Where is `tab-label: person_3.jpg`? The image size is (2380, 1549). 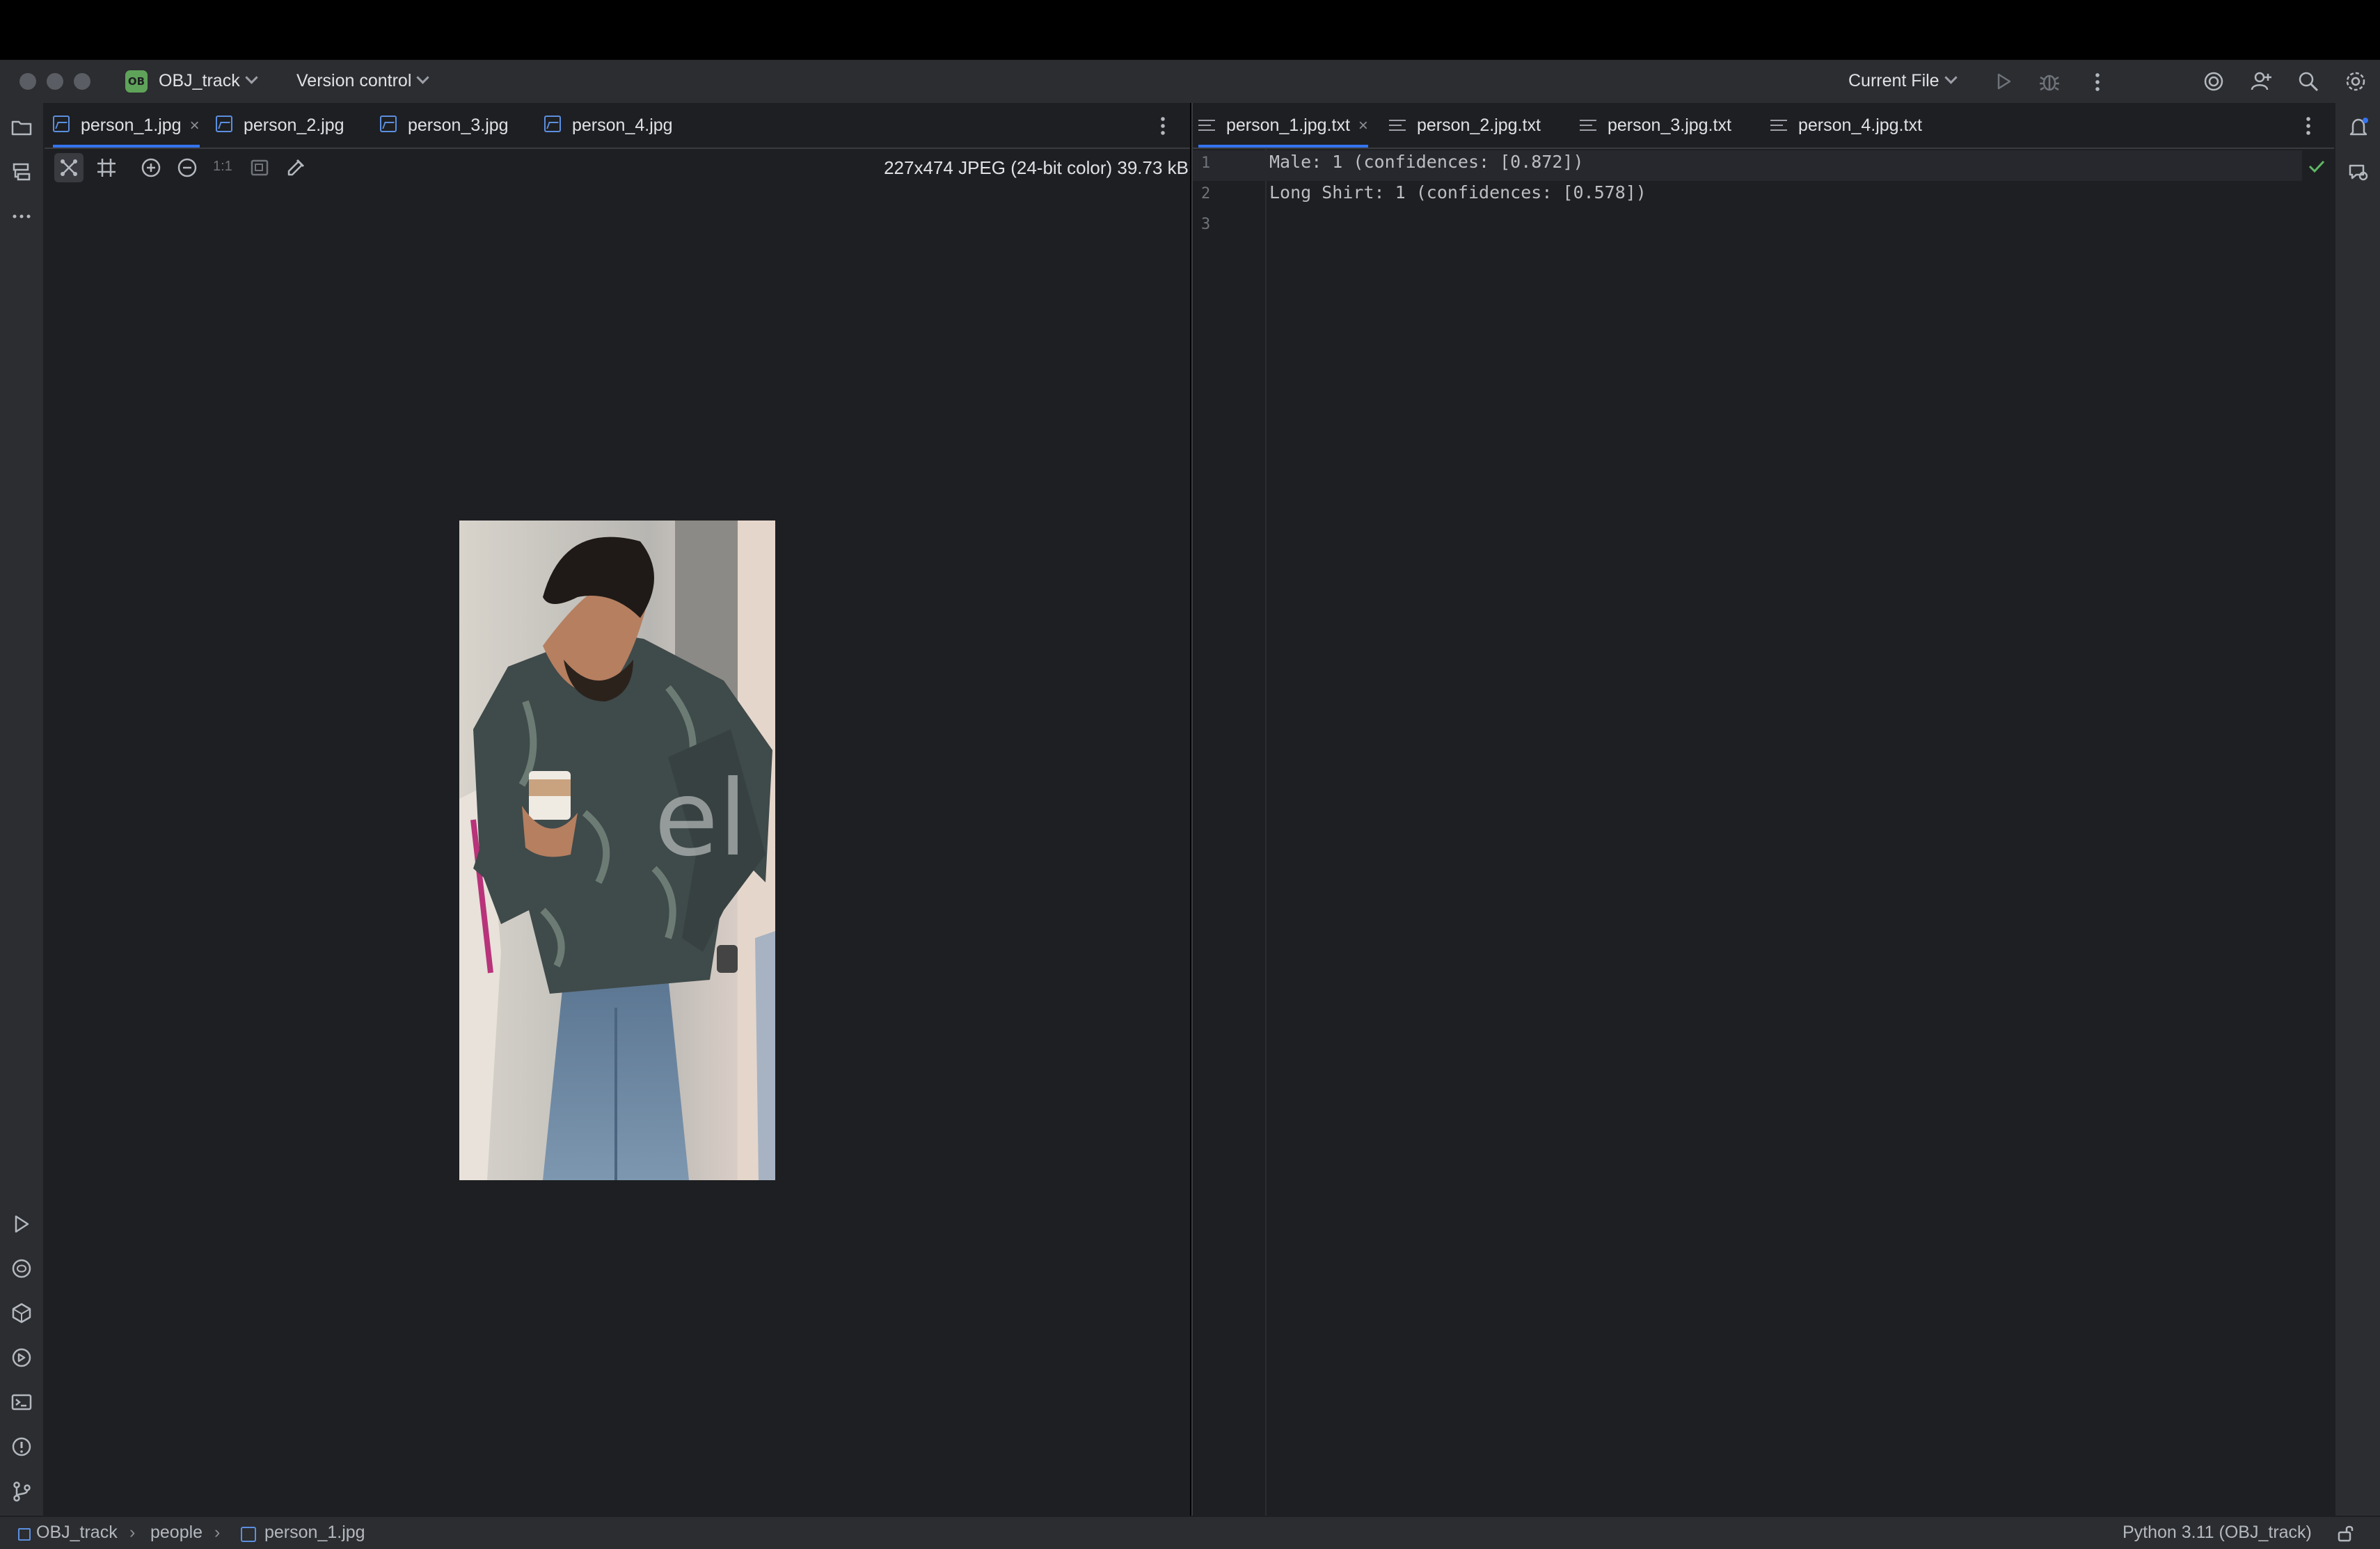
tab-label: person_3.jpg is located at coordinates (458, 125).